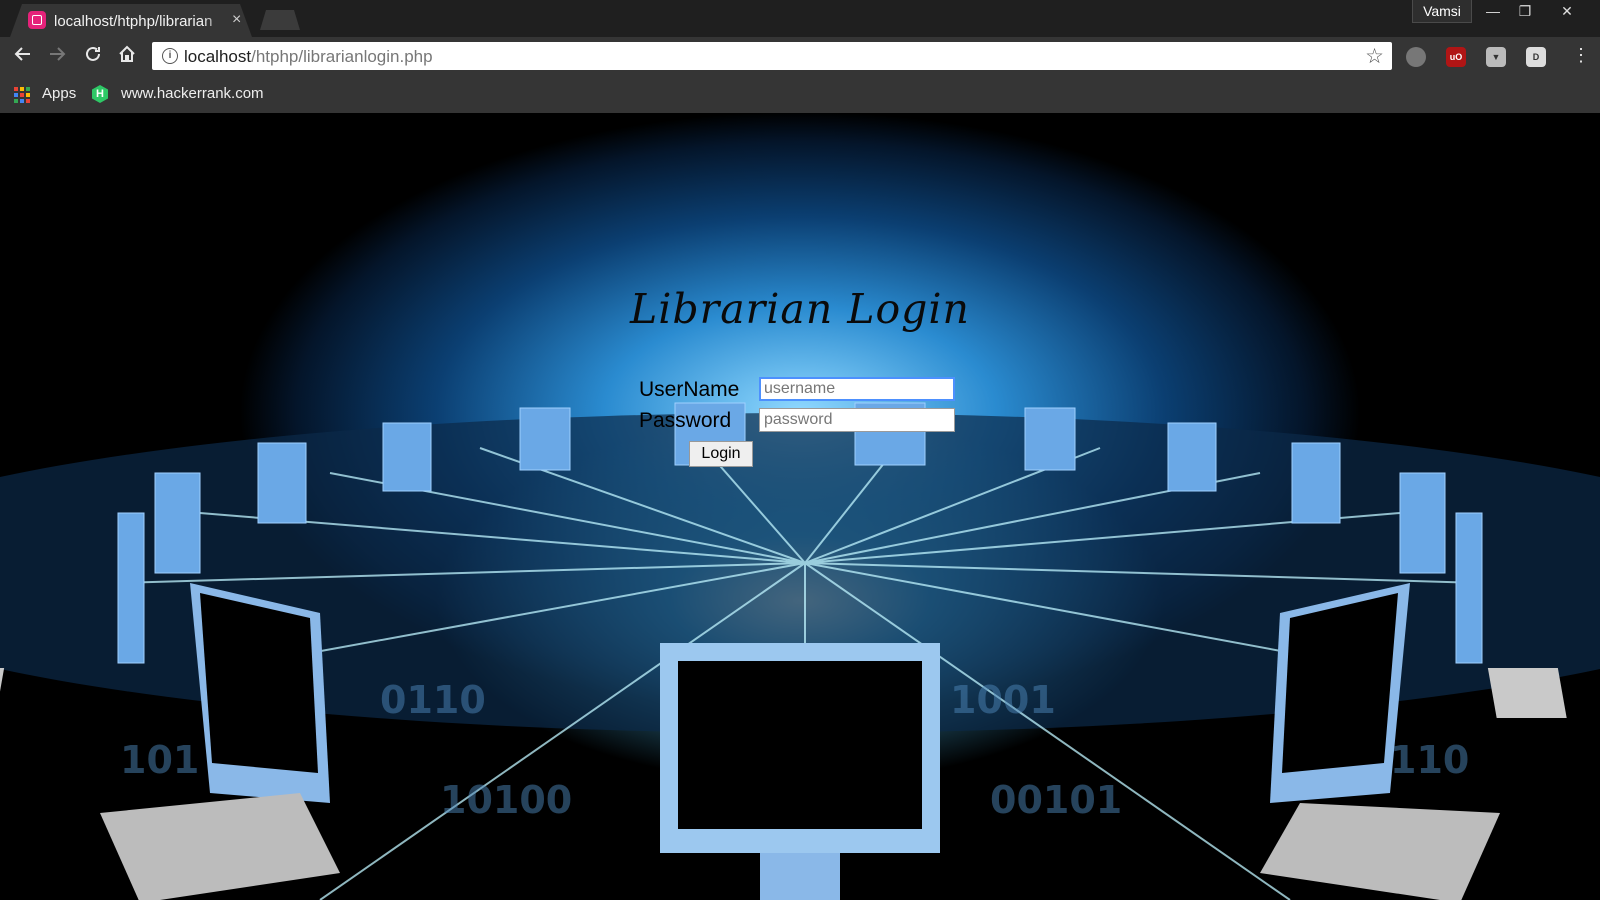 The height and width of the screenshot is (900, 1600). I want to click on svg-text: 0110, so click(433, 700).